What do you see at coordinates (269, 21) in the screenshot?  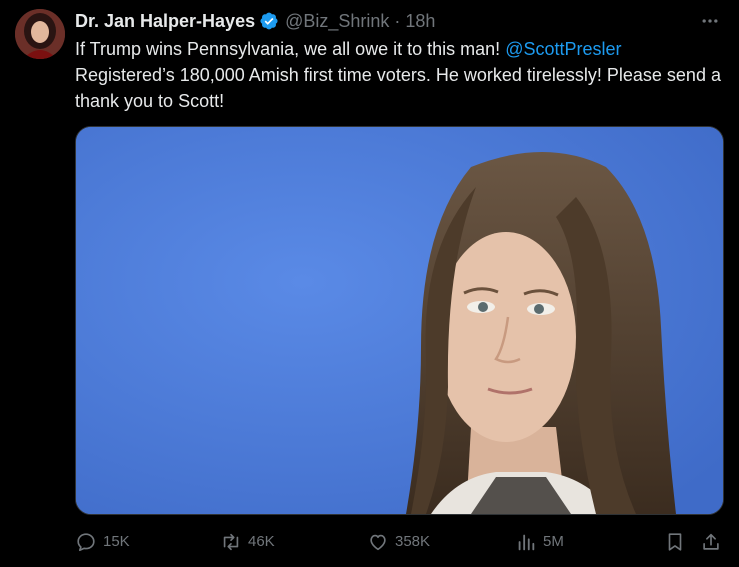 I see `verified-badge-icon` at bounding box center [269, 21].